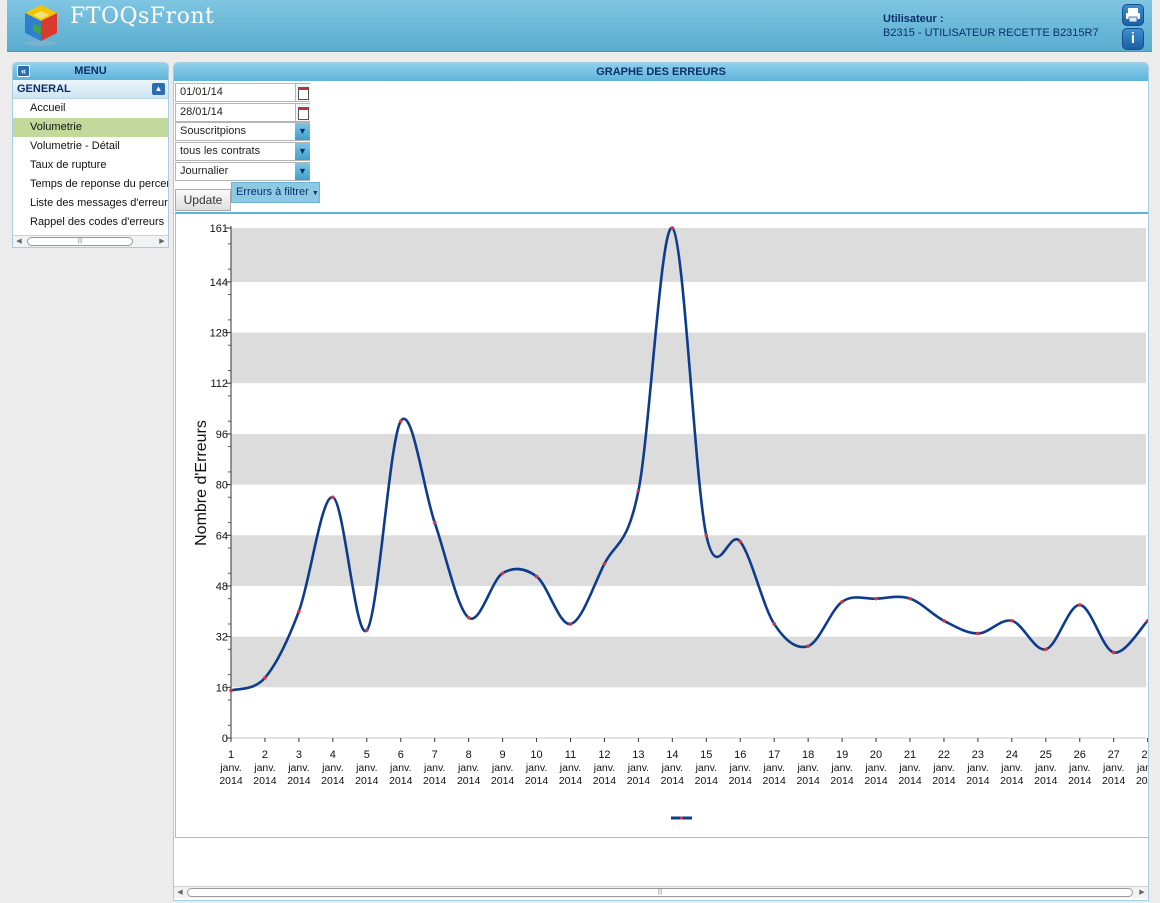 The image size is (1160, 903). What do you see at coordinates (1133, 15) in the screenshot?
I see `printer-icon` at bounding box center [1133, 15].